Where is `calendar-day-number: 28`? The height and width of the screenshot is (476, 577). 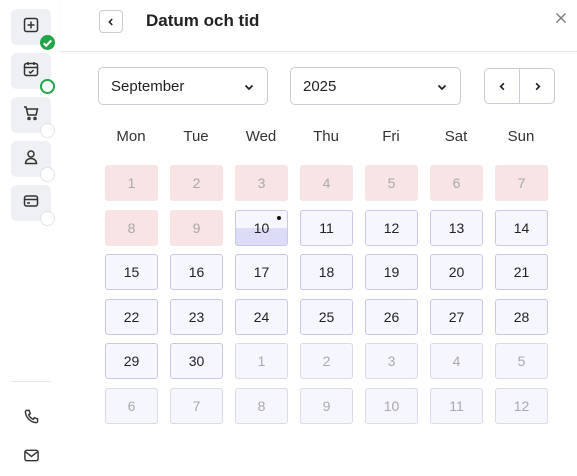 calendar-day-number: 28 is located at coordinates (521, 317).